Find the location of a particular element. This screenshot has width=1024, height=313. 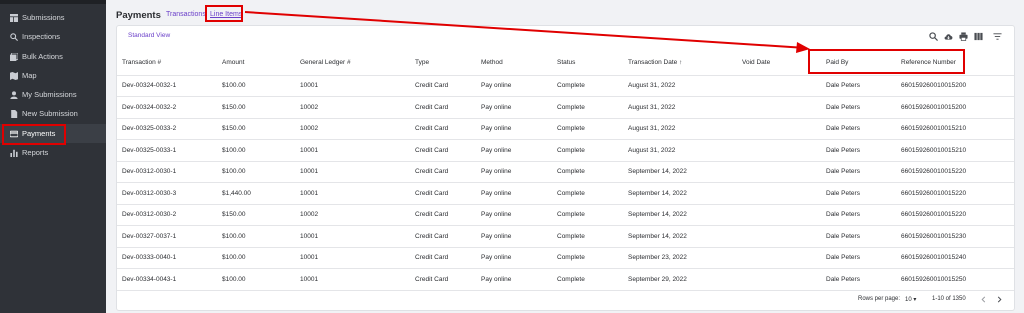

column-header-transaction-date: Transaction Date ↑ is located at coordinates (655, 62).